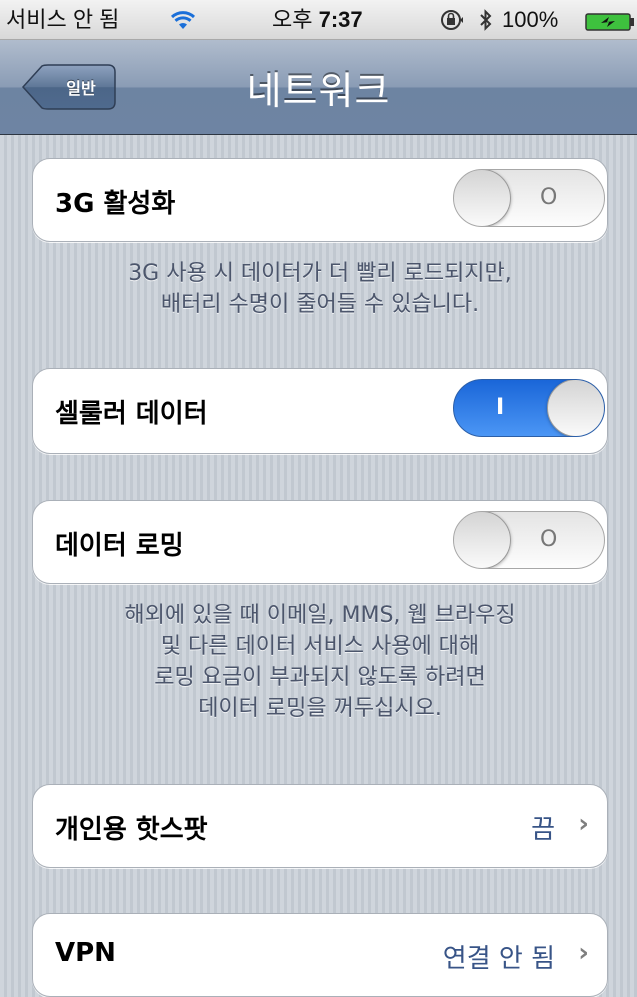  What do you see at coordinates (486, 22) in the screenshot?
I see `bluetooth-icon` at bounding box center [486, 22].